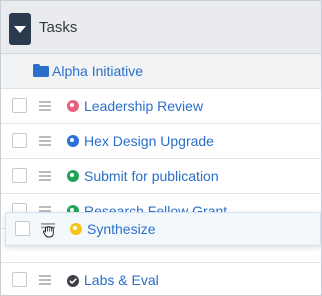 Image resolution: width=322 pixels, height=296 pixels. Describe the element at coordinates (143, 106) in the screenshot. I see `task-label: Leadership Review` at that location.